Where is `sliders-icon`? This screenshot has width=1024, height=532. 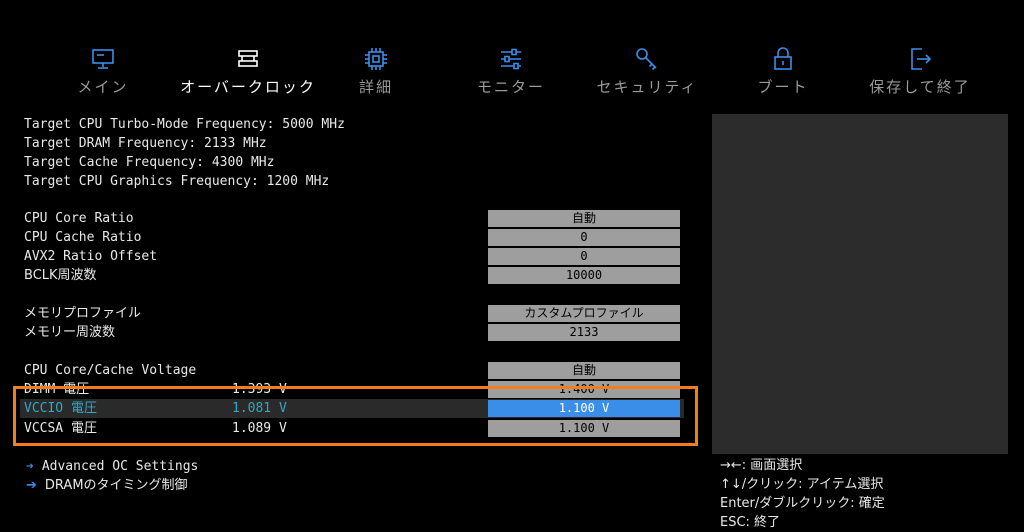
sliders-icon is located at coordinates (511, 59).